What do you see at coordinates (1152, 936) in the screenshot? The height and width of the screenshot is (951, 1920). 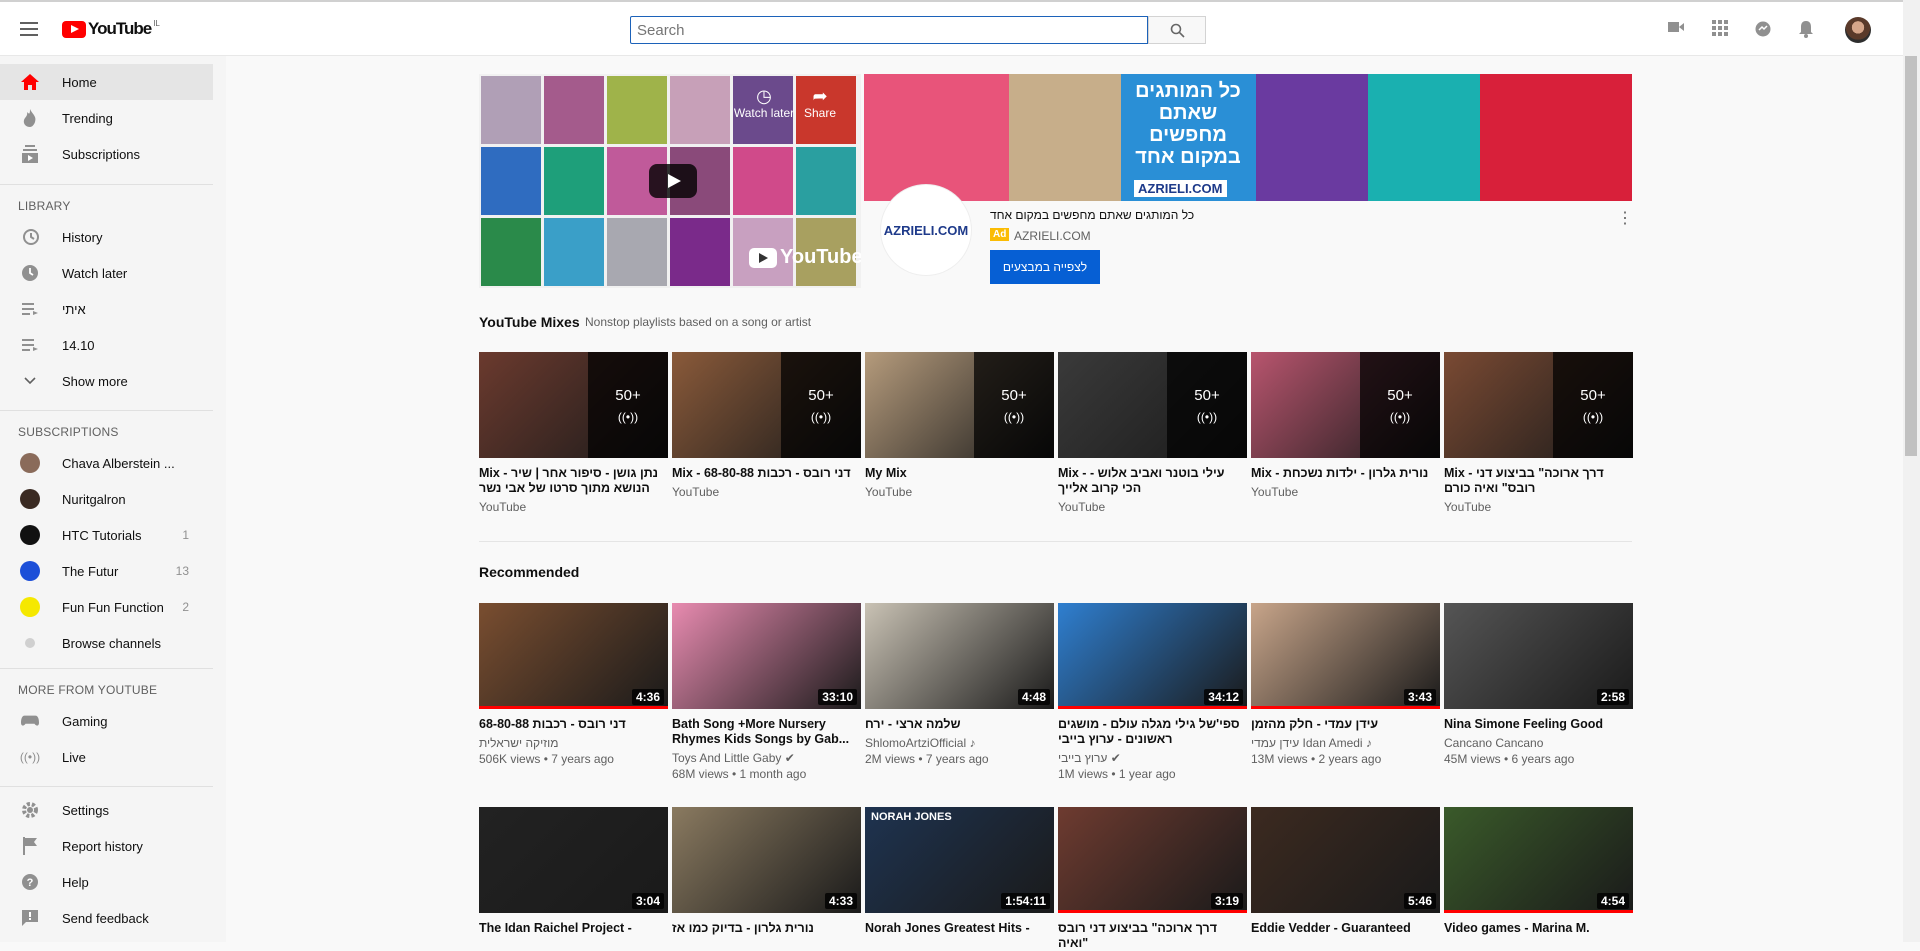 I see `video-title: דרך ארוכה" בביצוע דני רובס ואיה"` at bounding box center [1152, 936].